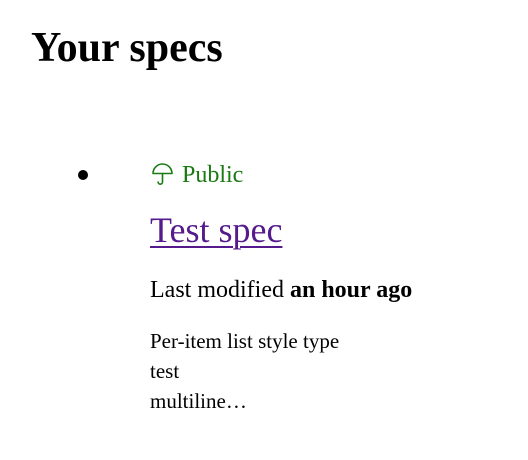 The height and width of the screenshot is (460, 528). I want to click on last-modified-prefix: Last modified, so click(217, 290).